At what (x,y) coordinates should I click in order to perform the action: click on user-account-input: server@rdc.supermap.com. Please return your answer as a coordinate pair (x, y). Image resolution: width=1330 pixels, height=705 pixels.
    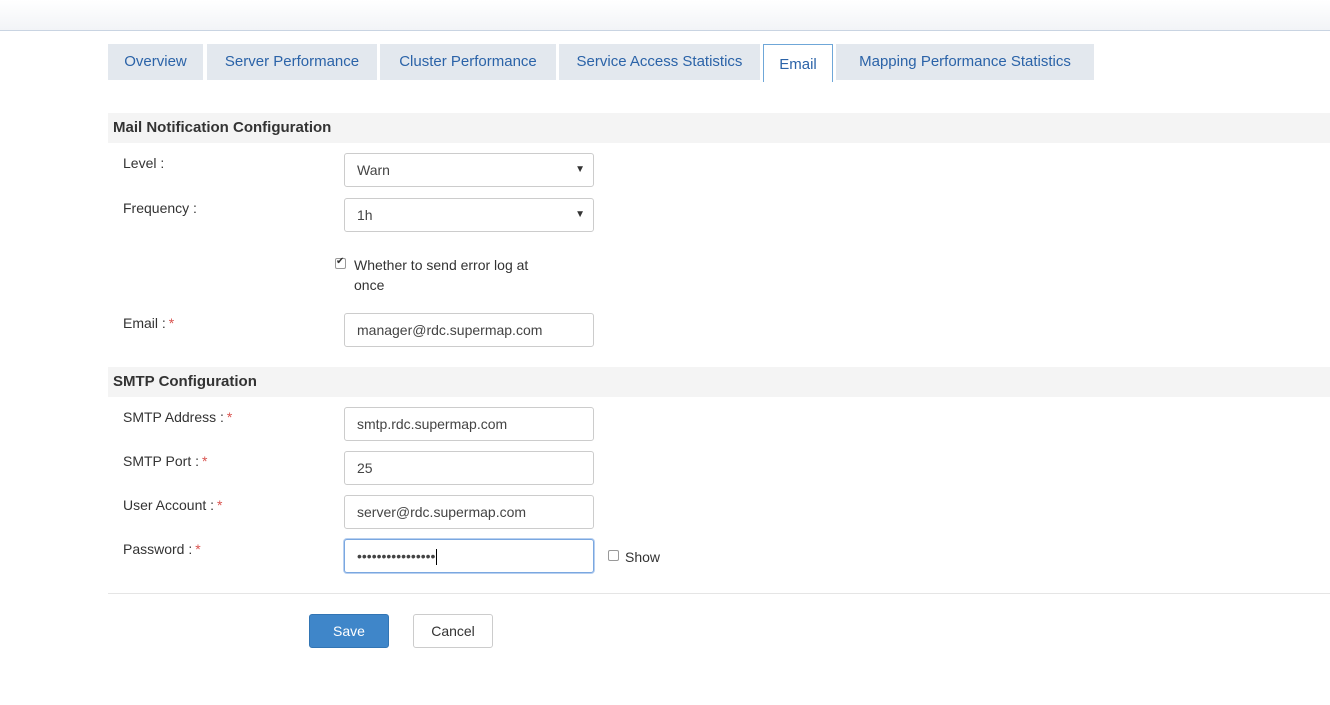
    Looking at the image, I should click on (469, 512).